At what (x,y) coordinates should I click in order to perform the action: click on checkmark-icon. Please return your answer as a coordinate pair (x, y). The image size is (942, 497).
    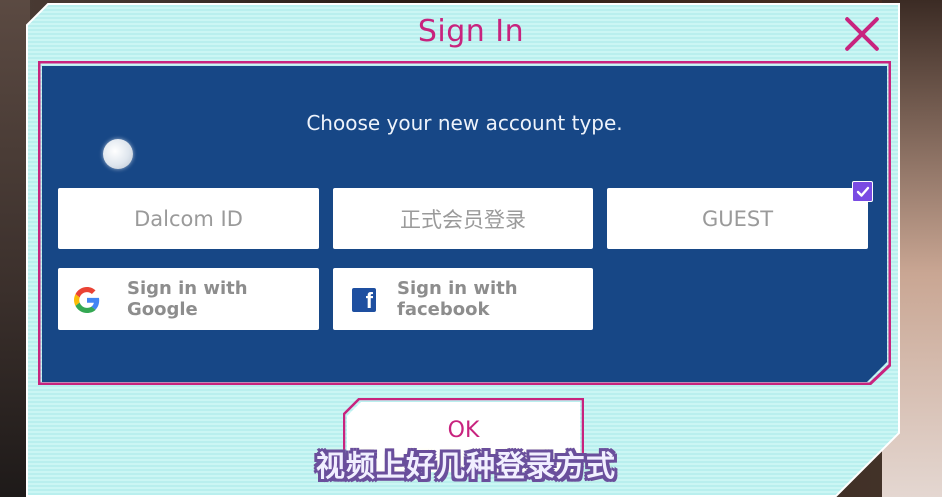
    Looking at the image, I should click on (862, 191).